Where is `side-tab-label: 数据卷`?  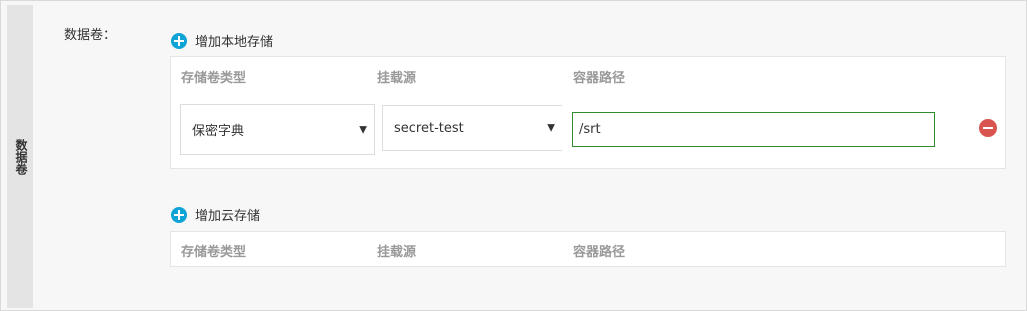 side-tab-label: 数据卷 is located at coordinates (21, 157).